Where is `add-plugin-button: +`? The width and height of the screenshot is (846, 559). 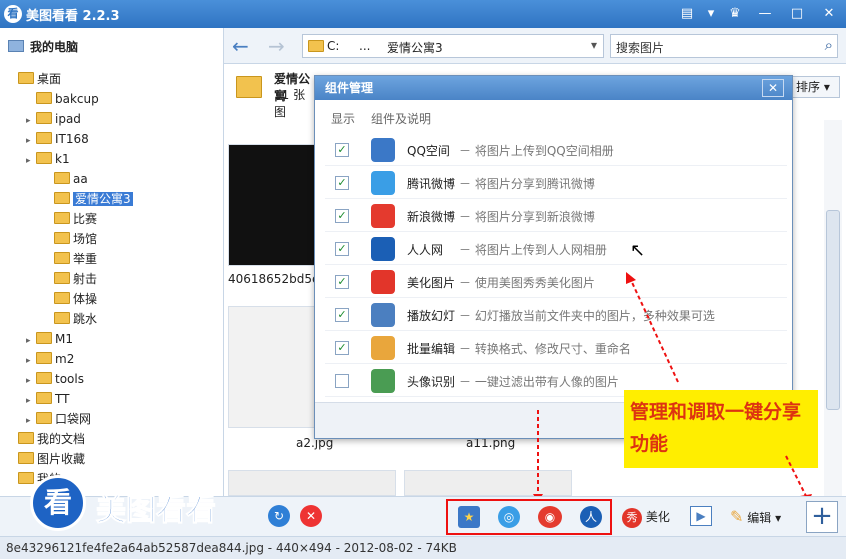
add-plugin-button: + is located at coordinates (822, 517).